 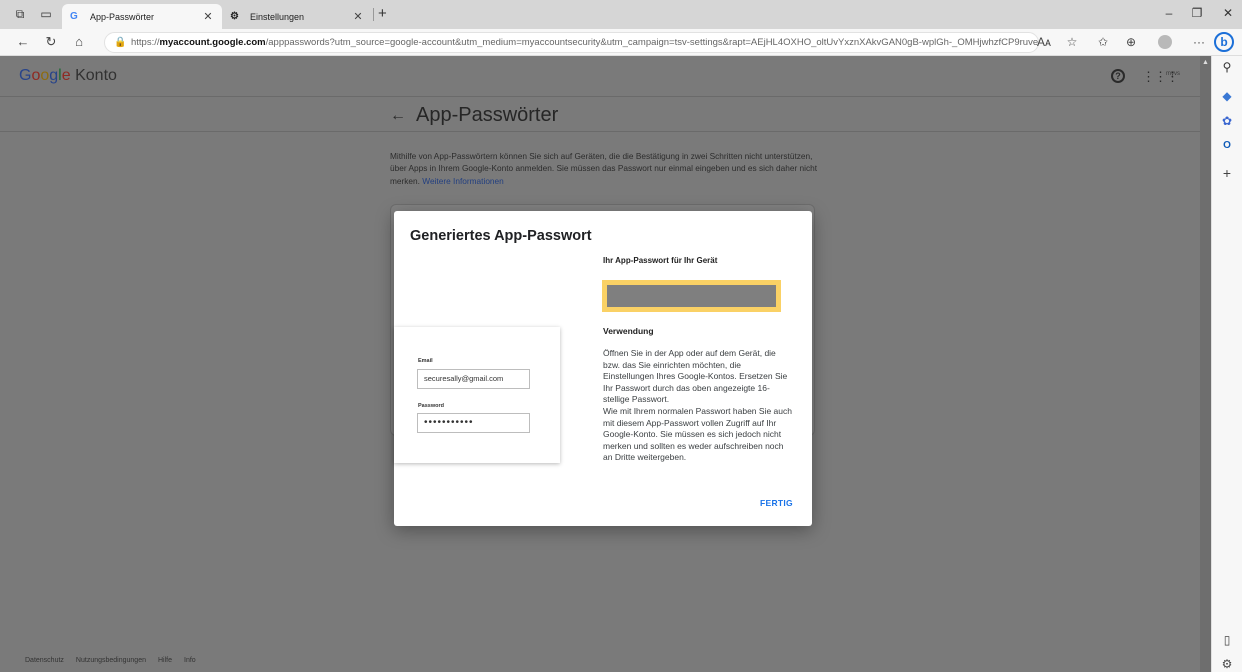 I want to click on page-title-row: ← App-Passwörter, so click(x=474, y=115).